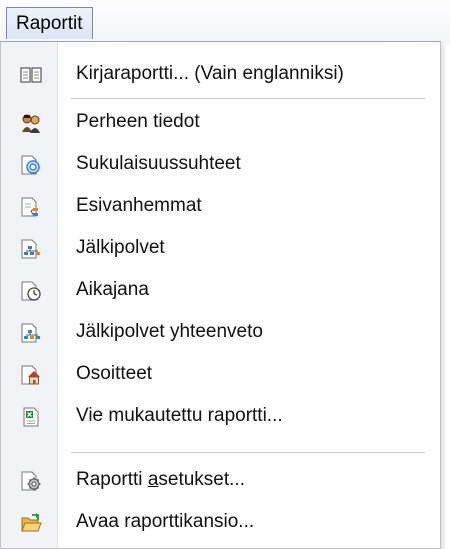 The image size is (450, 549). I want to click on menu-item-relationships: Sukulaisuussuhteet, so click(220, 164).